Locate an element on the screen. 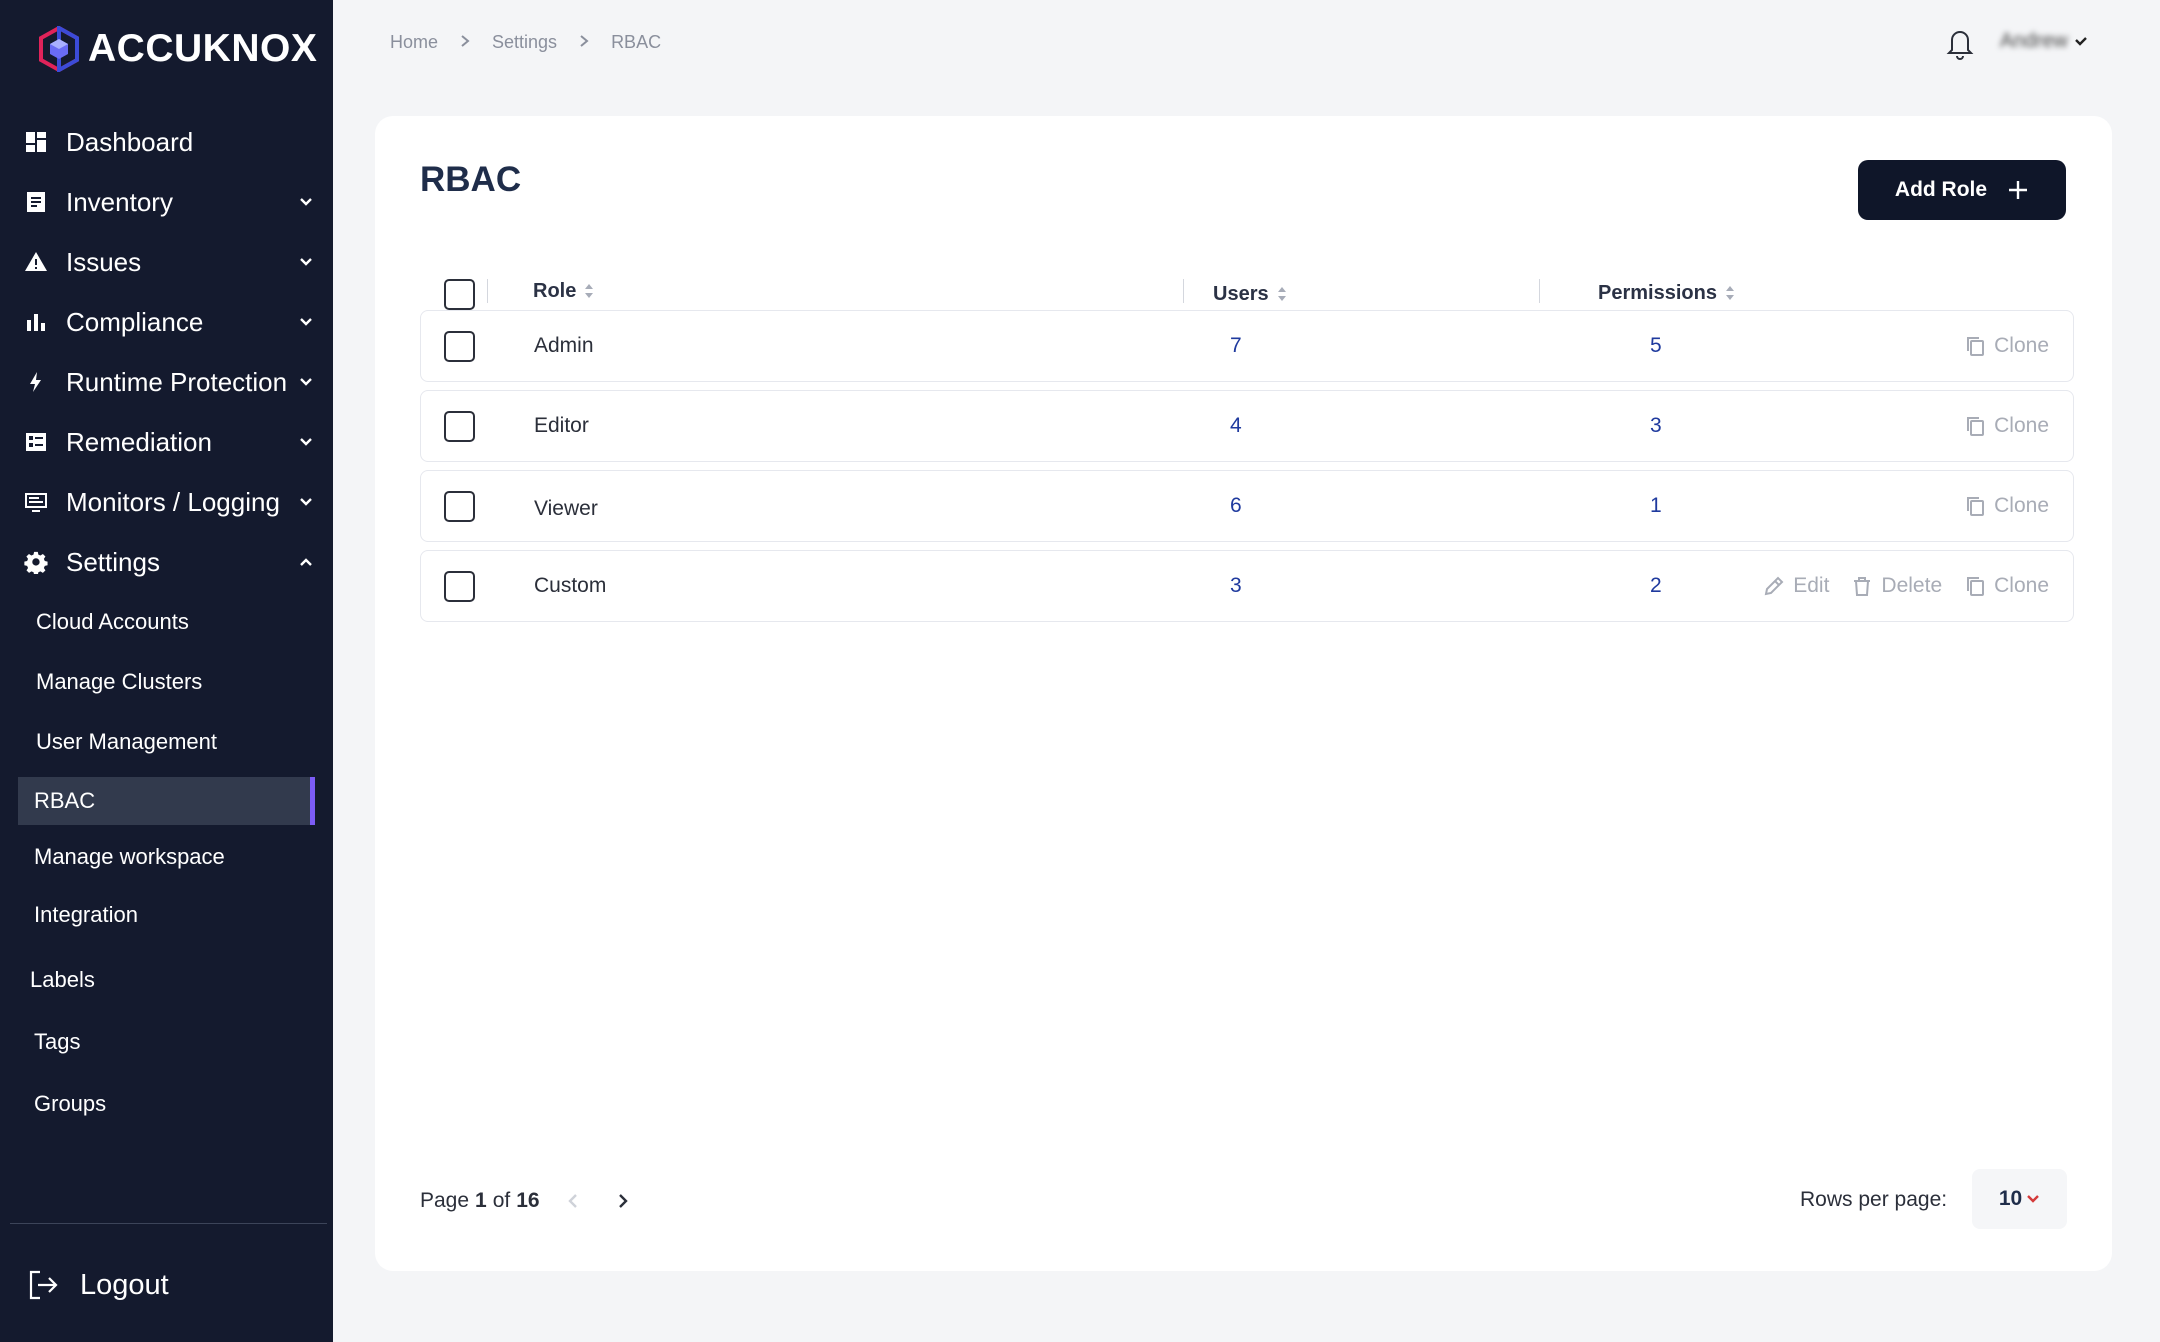  sidebar-item-label: Remediation is located at coordinates (139, 441).